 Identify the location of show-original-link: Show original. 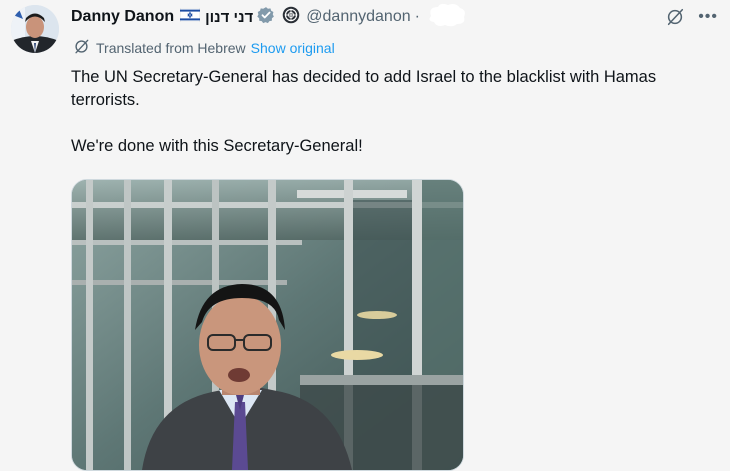
(293, 48).